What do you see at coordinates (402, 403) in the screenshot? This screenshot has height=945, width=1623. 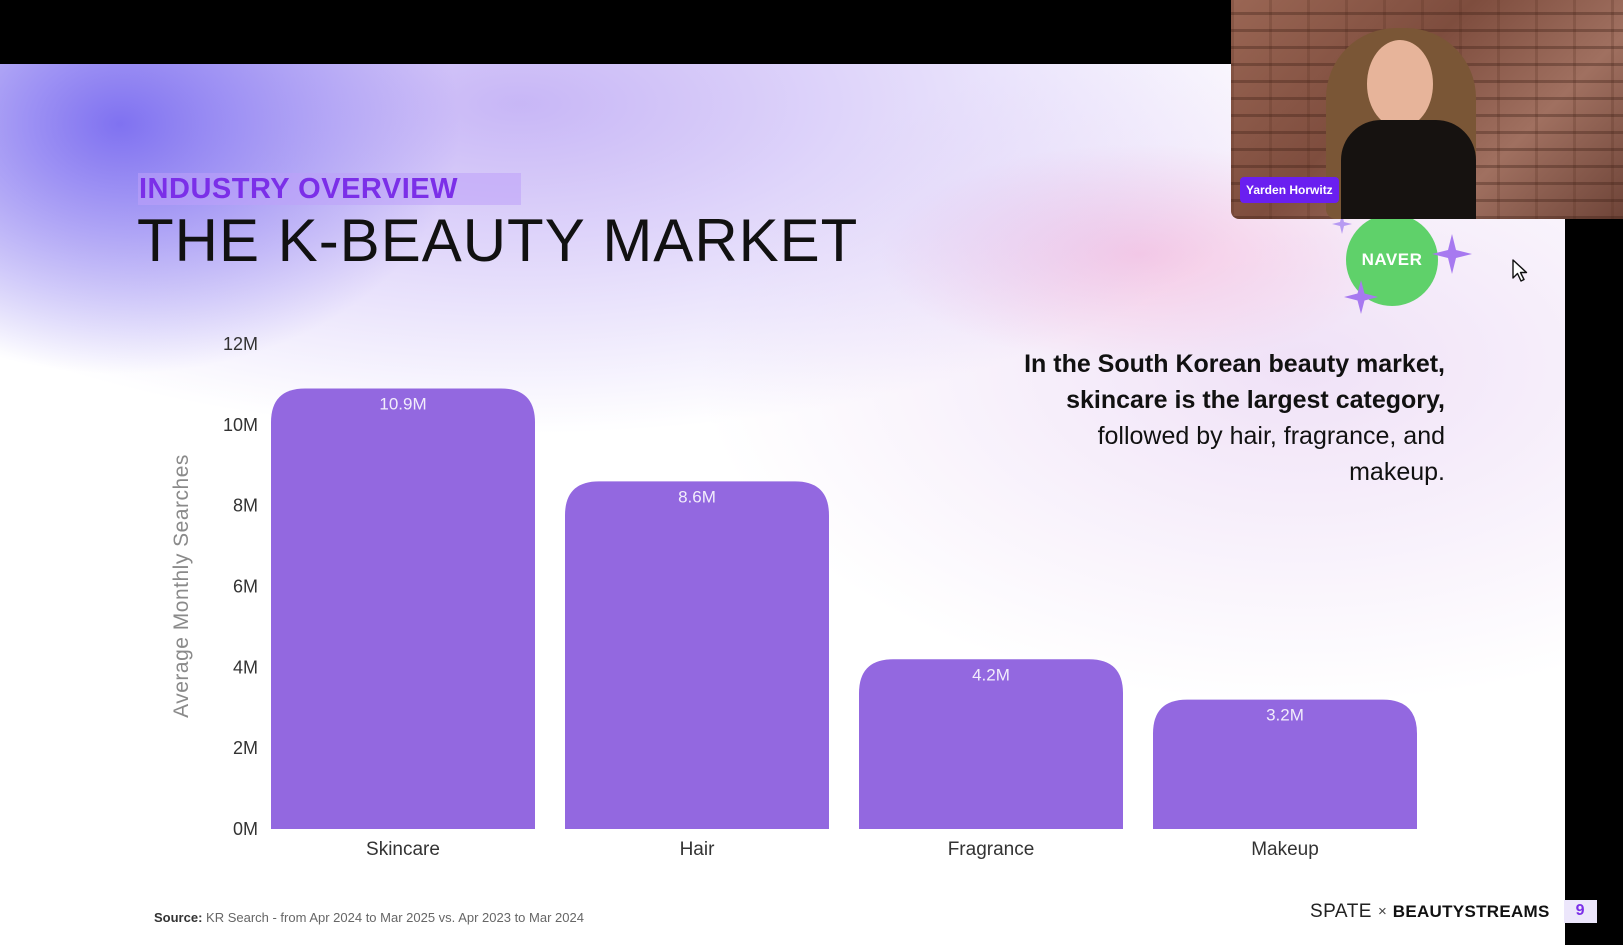 I see `data-label: 10.9M` at bounding box center [402, 403].